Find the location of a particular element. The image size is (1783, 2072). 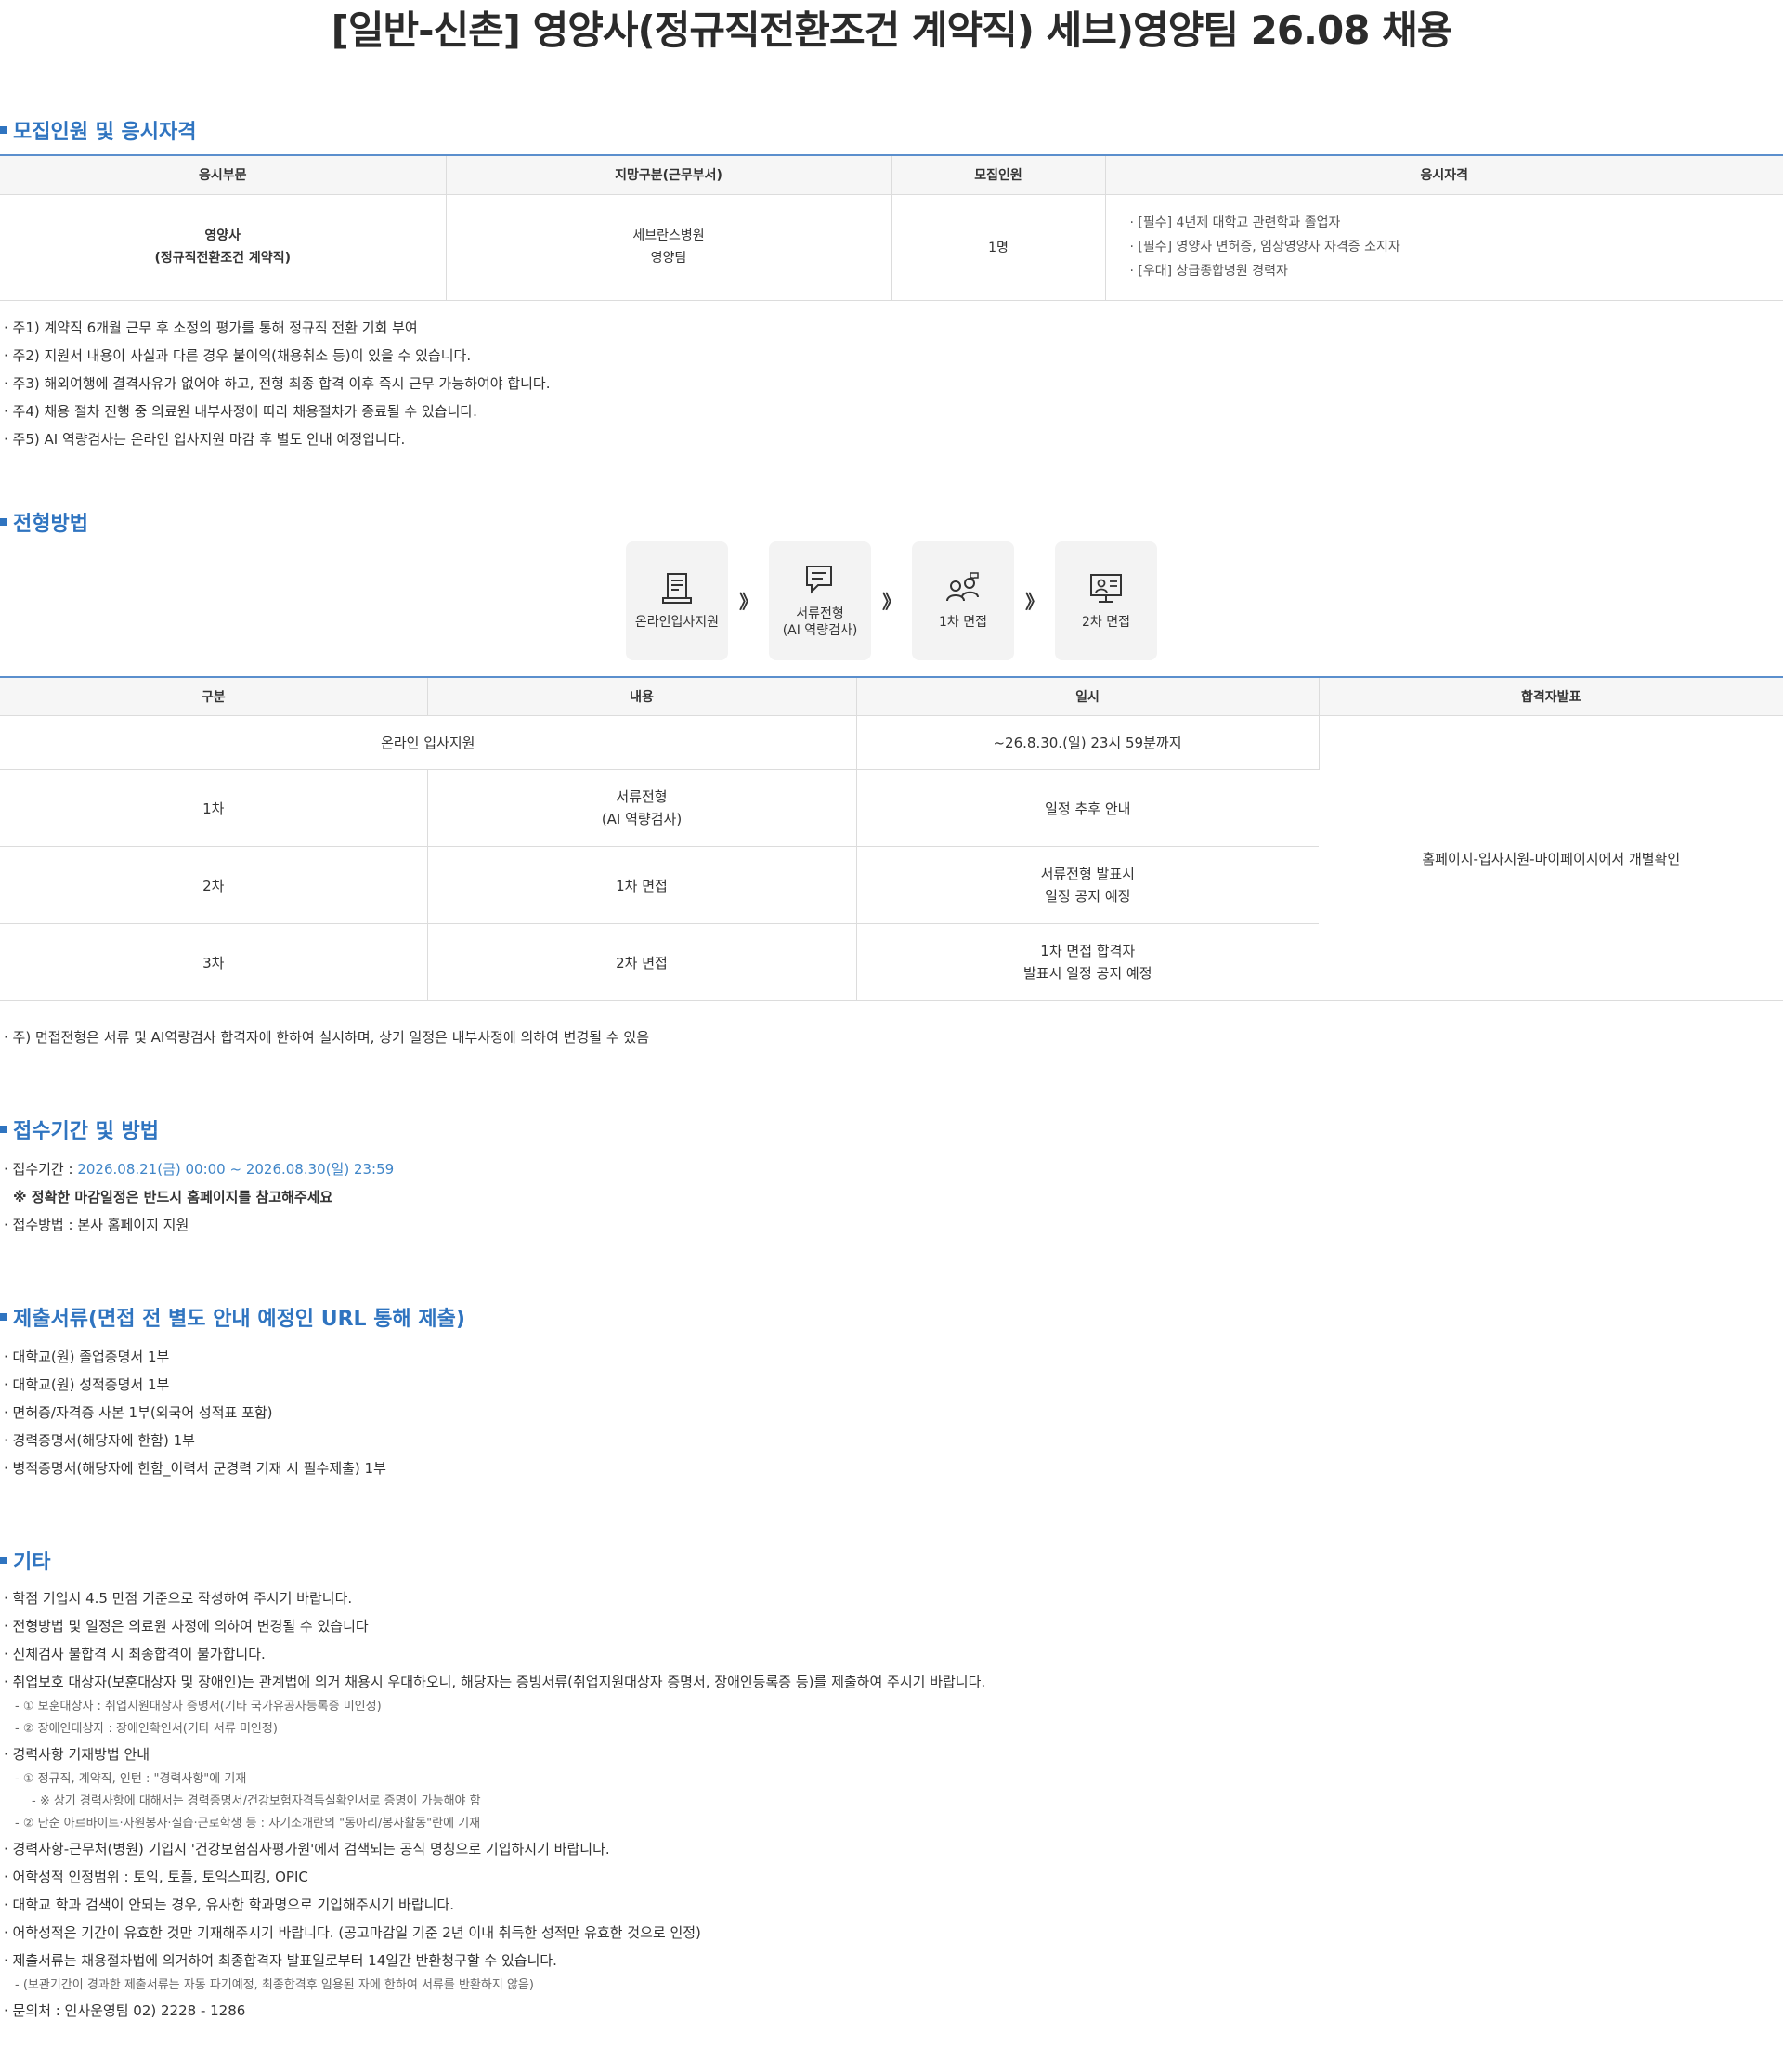

date-line: 서류전형 발표시 is located at coordinates (1087, 874).